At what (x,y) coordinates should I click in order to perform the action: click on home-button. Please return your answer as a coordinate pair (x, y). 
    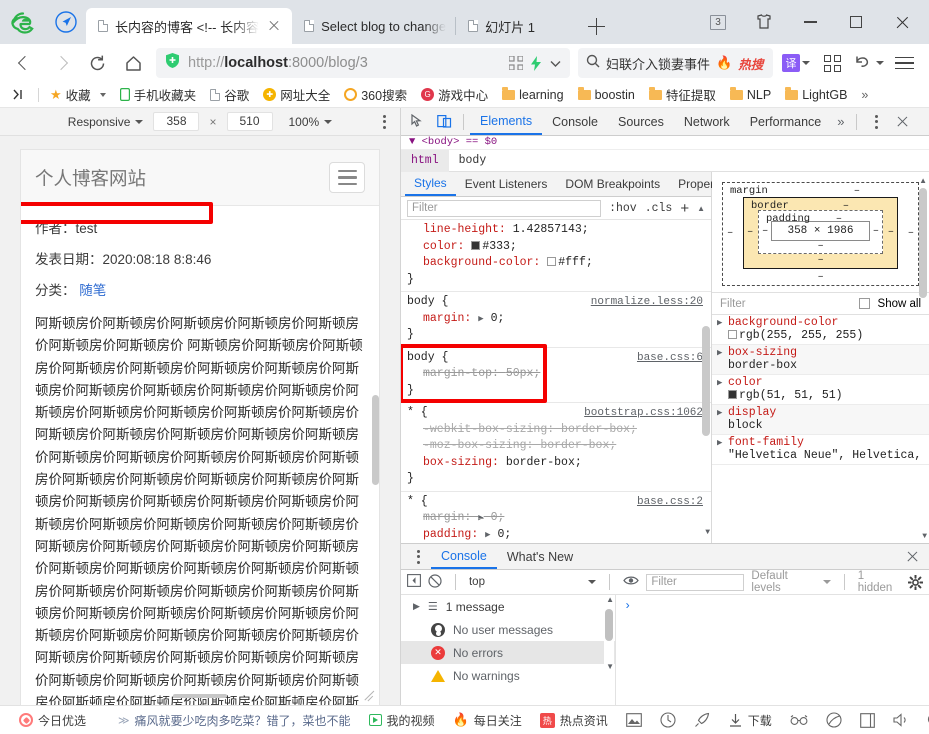
    Looking at the image, I should click on (133, 63).